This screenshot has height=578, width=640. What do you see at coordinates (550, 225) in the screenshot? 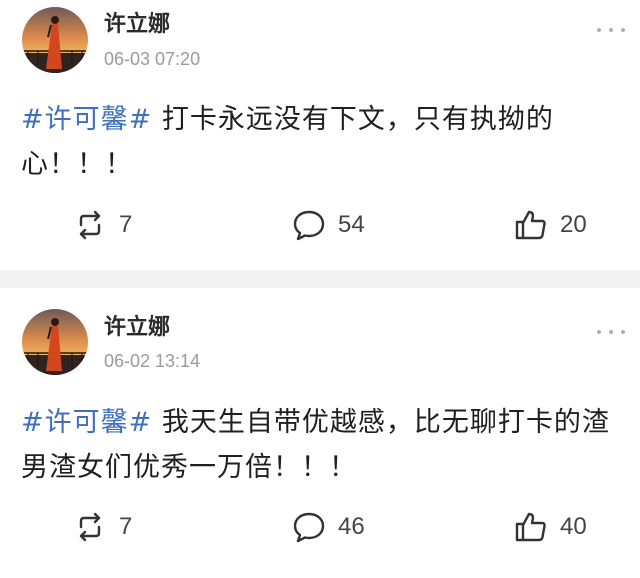
I see `like-button: 20` at bounding box center [550, 225].